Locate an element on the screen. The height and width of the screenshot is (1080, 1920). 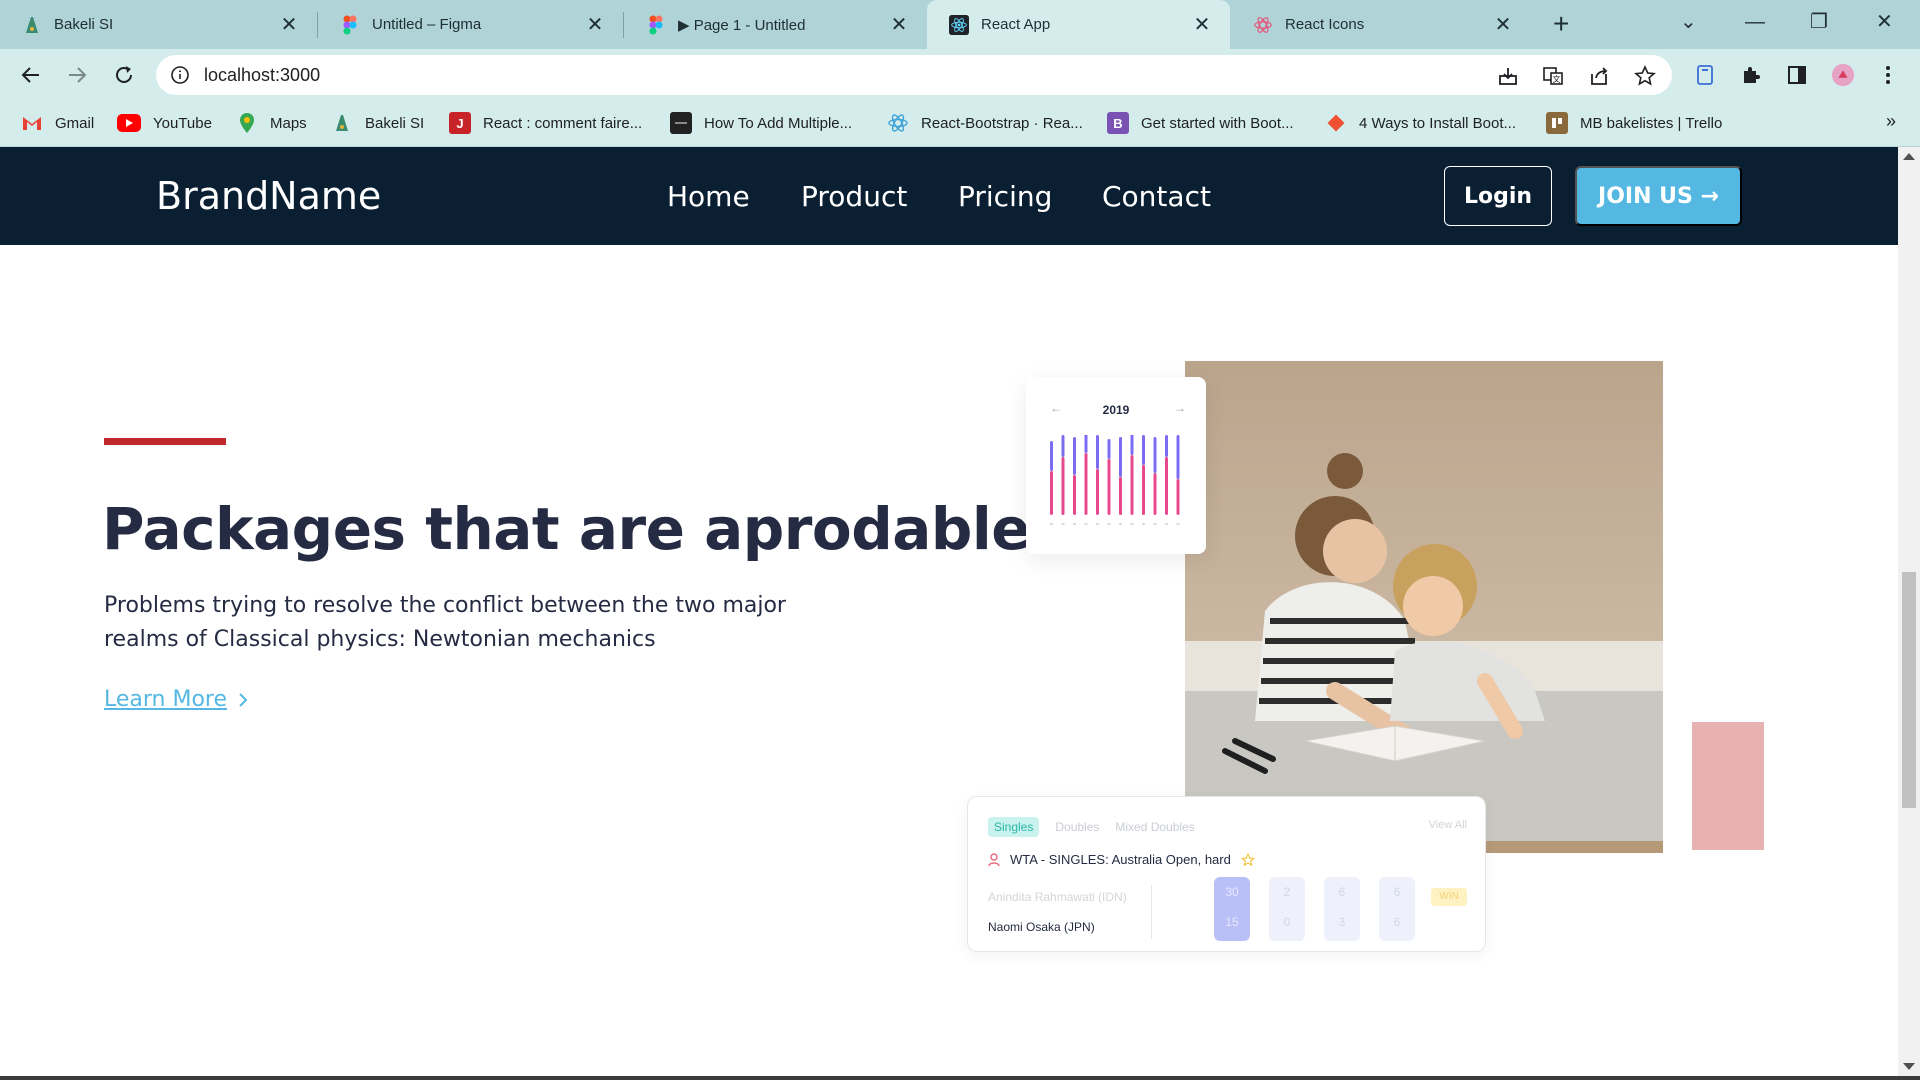
tab-figma-page: ▶ Page 1 - Untitled ✕ is located at coordinates (775, 24).